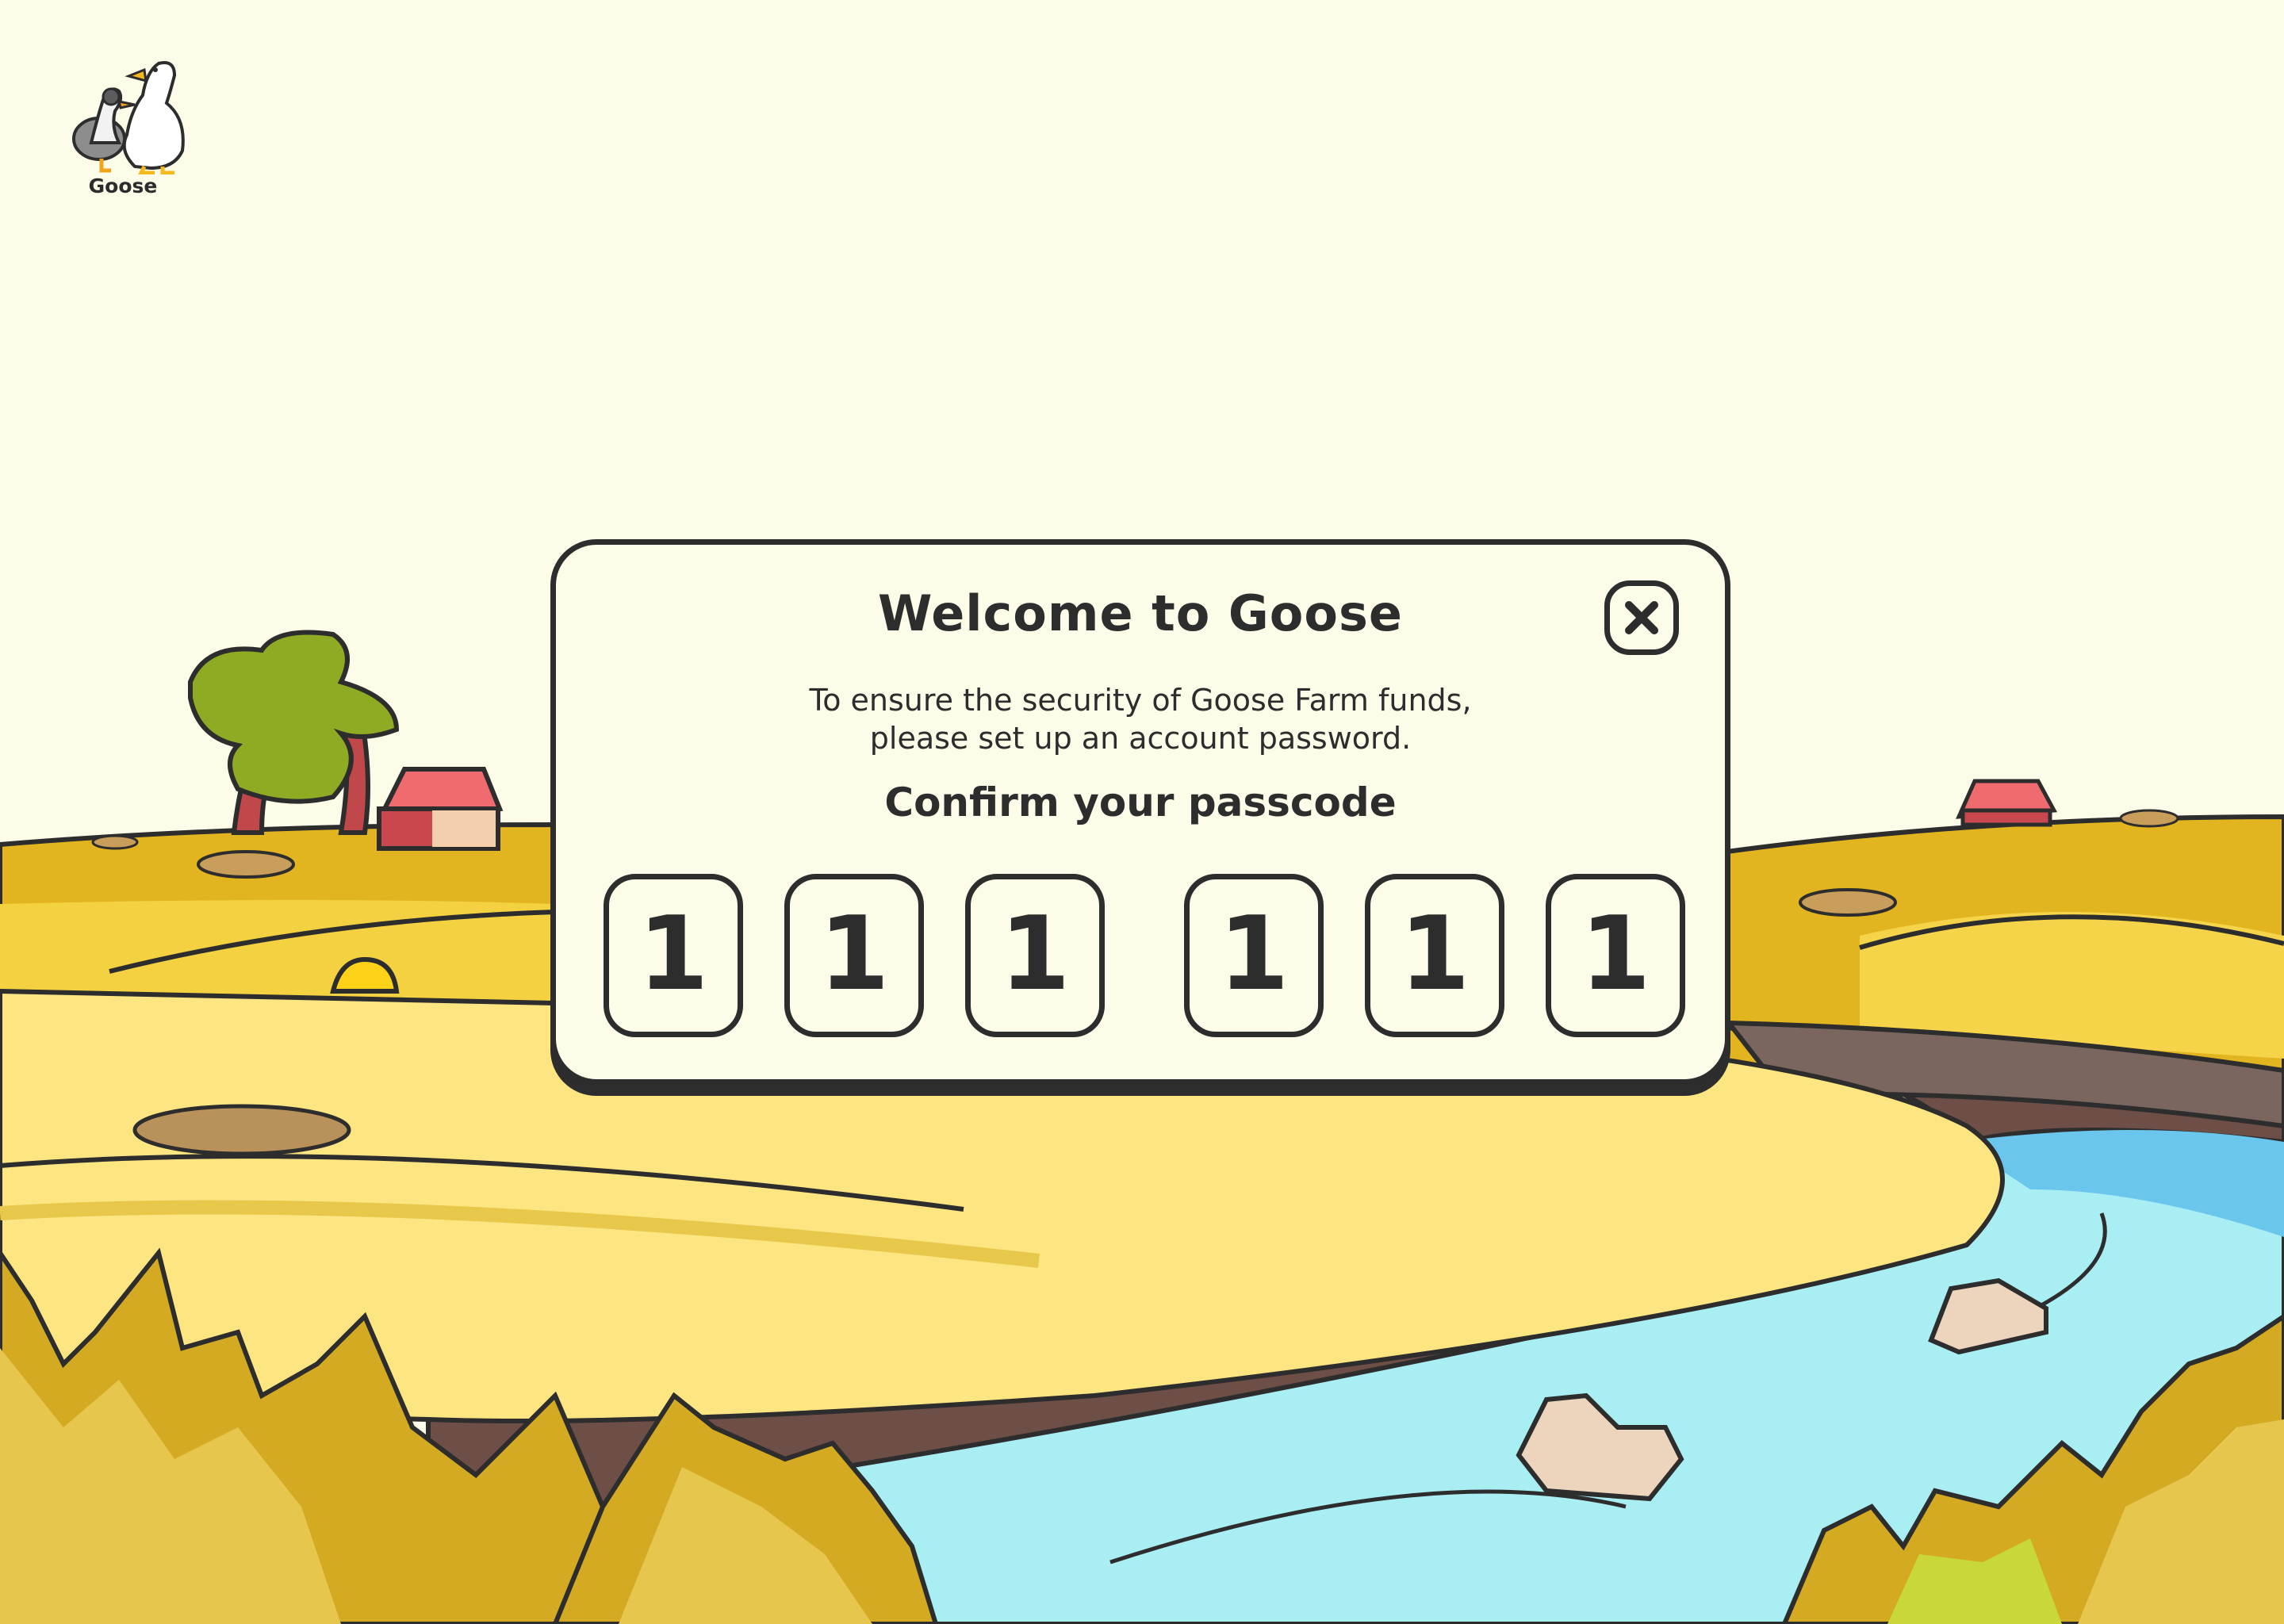 This screenshot has width=2284, height=1624. I want to click on message-line-2: please set up an account password., so click(1140, 738).